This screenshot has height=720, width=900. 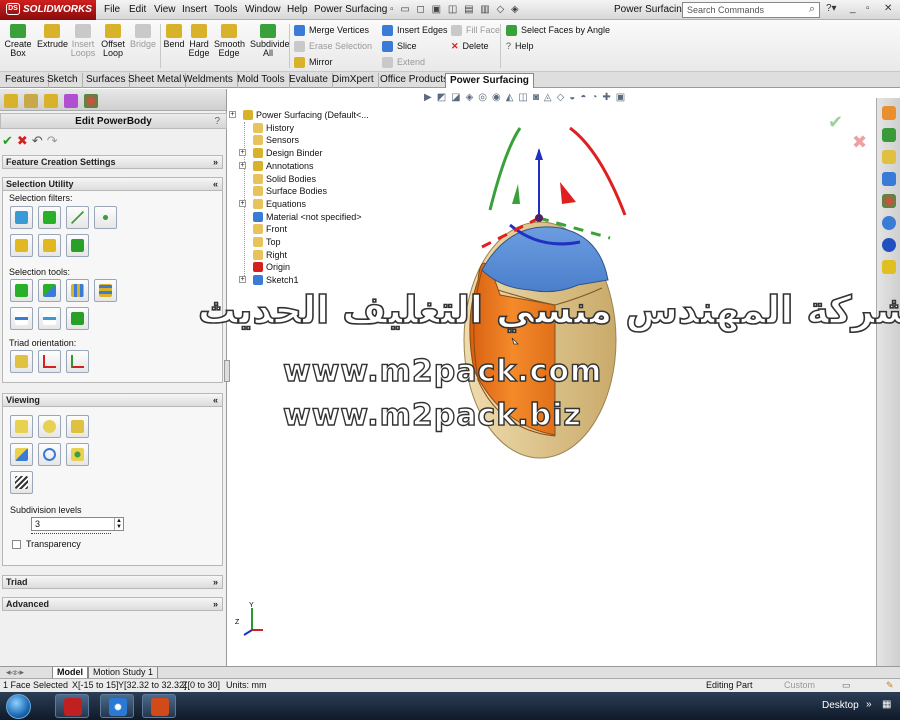 What do you see at coordinates (859, 142) in the screenshot?
I see `confirm-corner-cancel-icon: ✖` at bounding box center [859, 142].